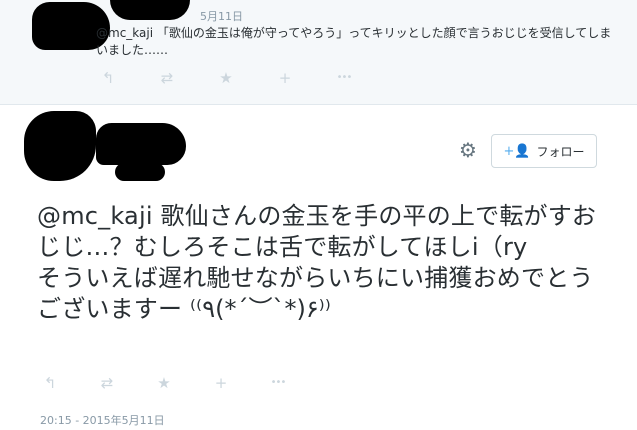  Describe the element at coordinates (182, 383) in the screenshot. I see `main-action-bar: ↰ ⇄ ★ + •••` at that location.